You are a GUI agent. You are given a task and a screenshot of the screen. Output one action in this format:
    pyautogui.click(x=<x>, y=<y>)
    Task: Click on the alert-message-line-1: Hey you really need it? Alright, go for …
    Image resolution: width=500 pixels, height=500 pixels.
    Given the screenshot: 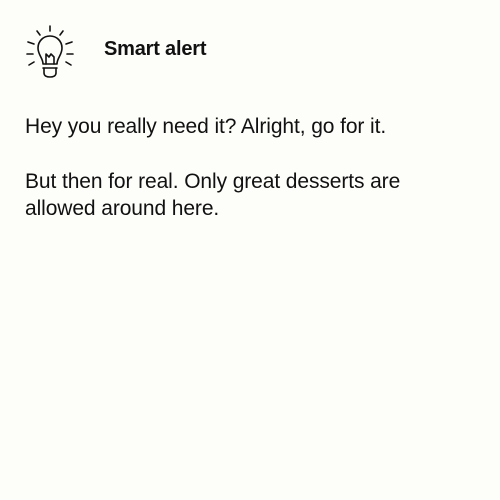 What is the action you would take?
    pyautogui.click(x=206, y=126)
    